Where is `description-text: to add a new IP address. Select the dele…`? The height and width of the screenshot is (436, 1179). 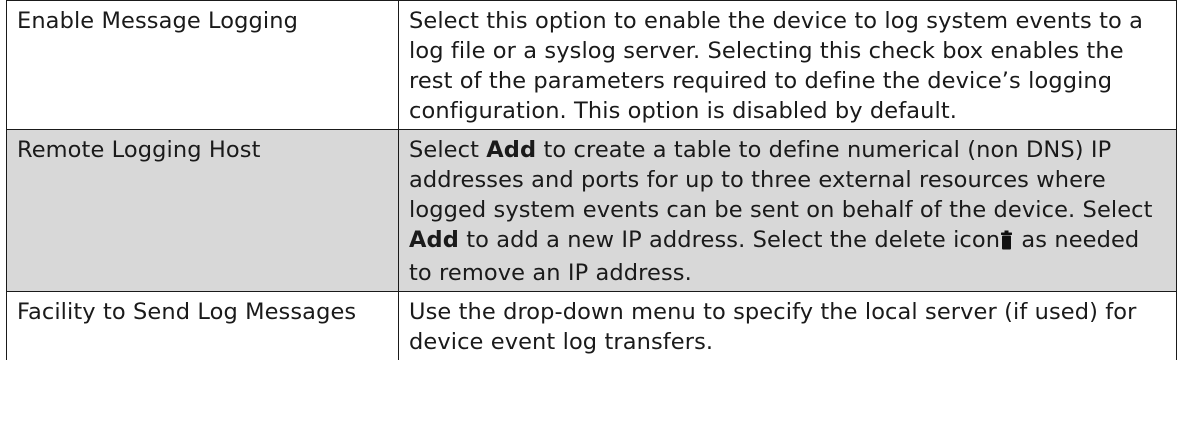
description-text: to add a new IP address. Select the dele… is located at coordinates (729, 240).